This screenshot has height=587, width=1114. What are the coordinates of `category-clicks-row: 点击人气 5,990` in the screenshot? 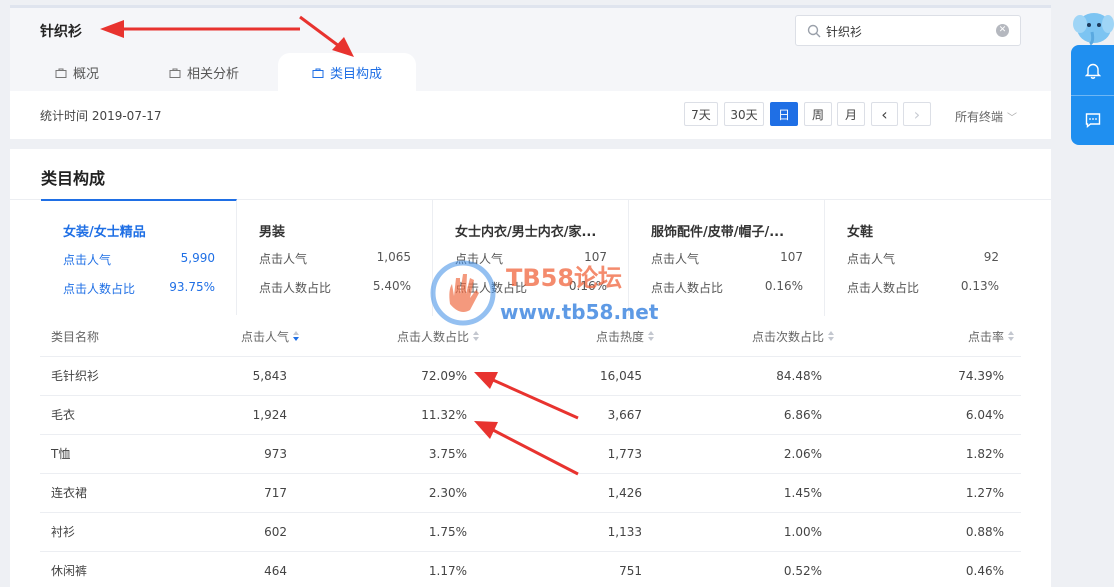 It's located at (139, 259).